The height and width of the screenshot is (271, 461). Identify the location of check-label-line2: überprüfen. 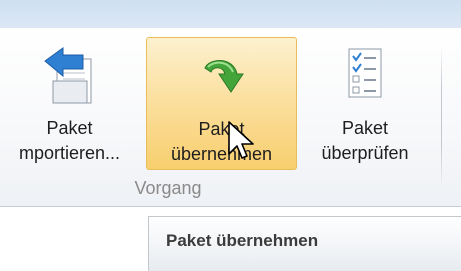
(365, 153).